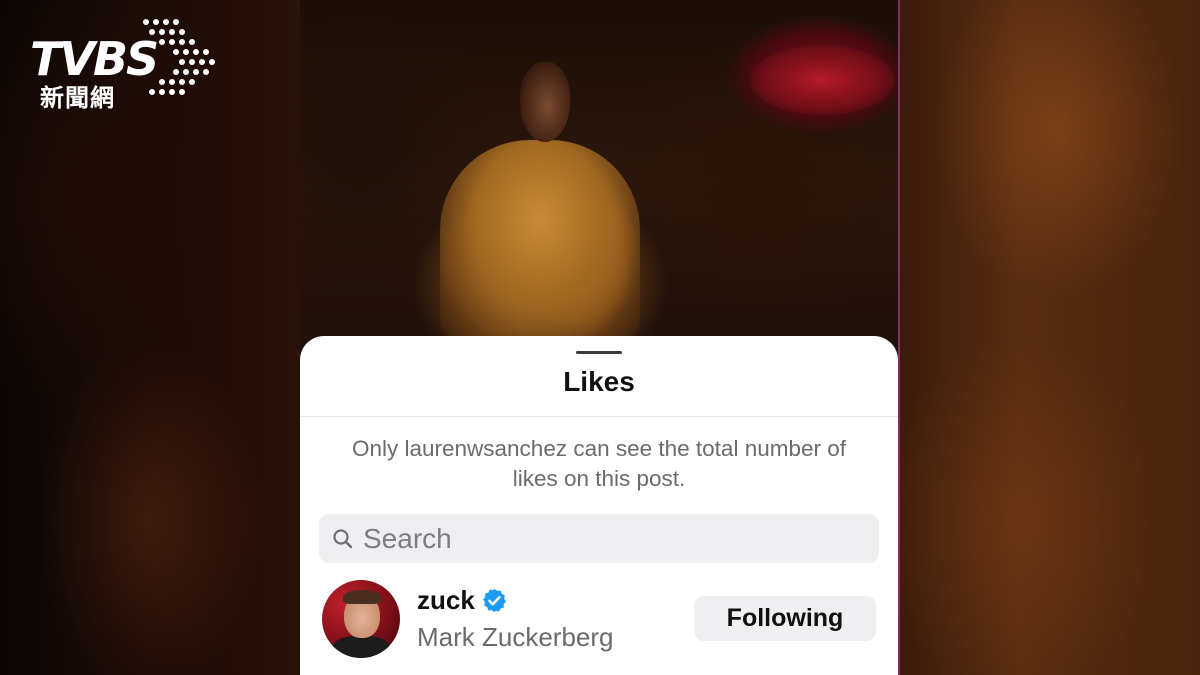 The height and width of the screenshot is (675, 1200). Describe the element at coordinates (515, 637) in the screenshot. I see `full-name: Mark Zuckerberg` at that location.